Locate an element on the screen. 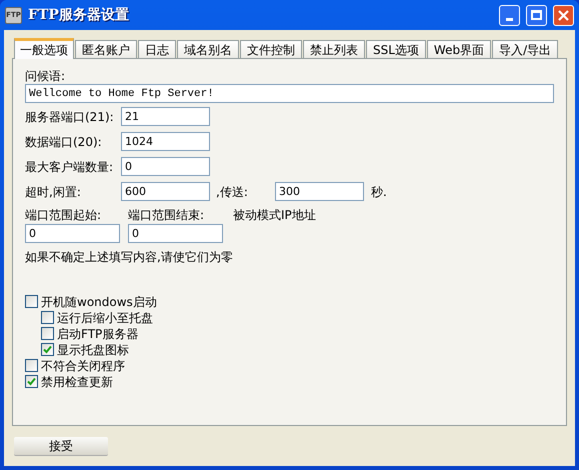 This screenshot has height=470, width=579. port-end-field: 0 is located at coordinates (175, 233).